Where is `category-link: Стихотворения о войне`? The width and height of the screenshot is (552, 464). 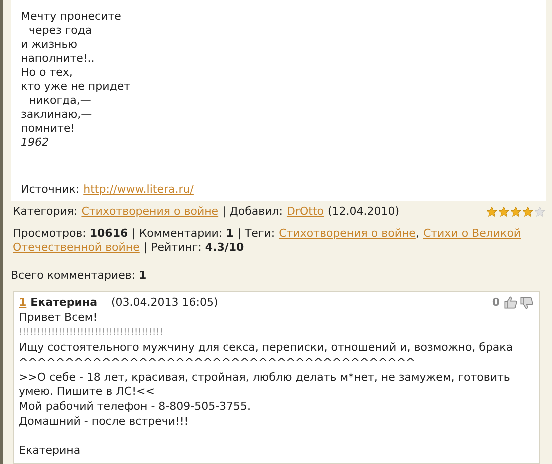
category-link: Стихотворения о войне is located at coordinates (150, 211).